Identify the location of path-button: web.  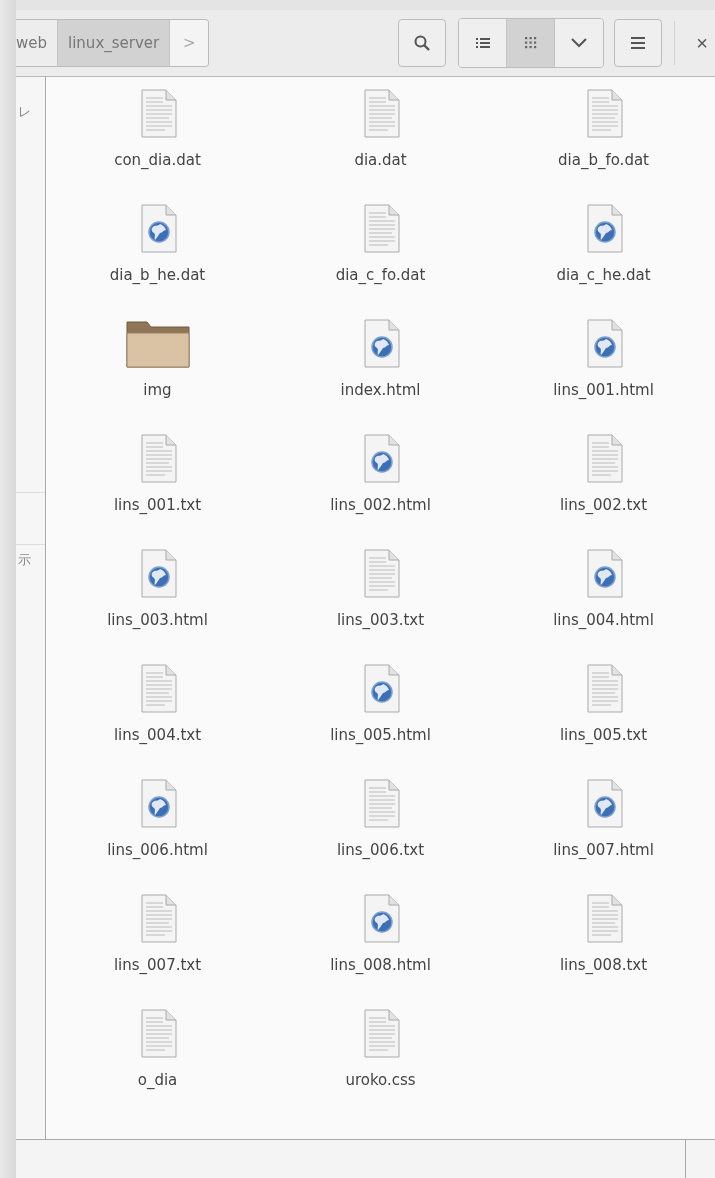
(37, 43).